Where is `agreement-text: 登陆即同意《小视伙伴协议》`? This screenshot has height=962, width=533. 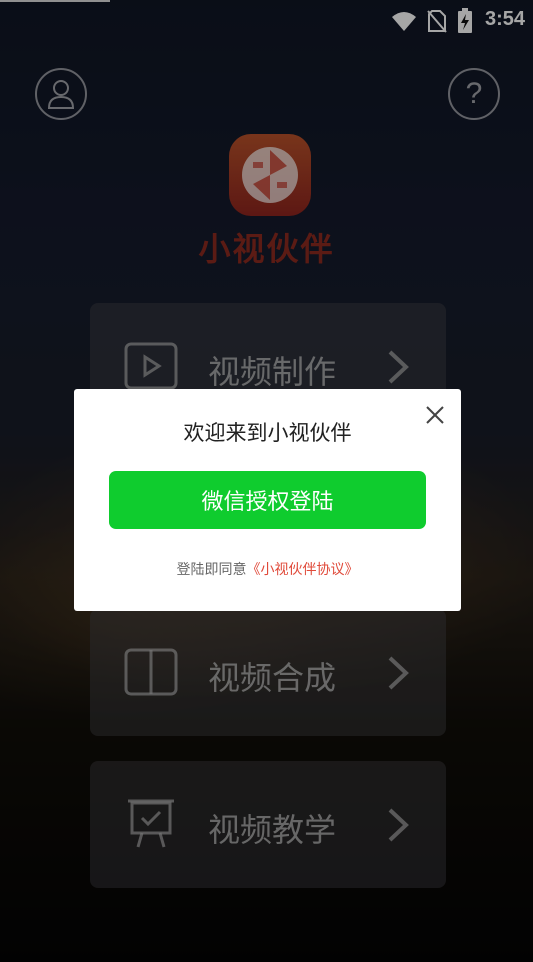
agreement-text: 登陆即同意《小视伙伴协议》 is located at coordinates (267, 569).